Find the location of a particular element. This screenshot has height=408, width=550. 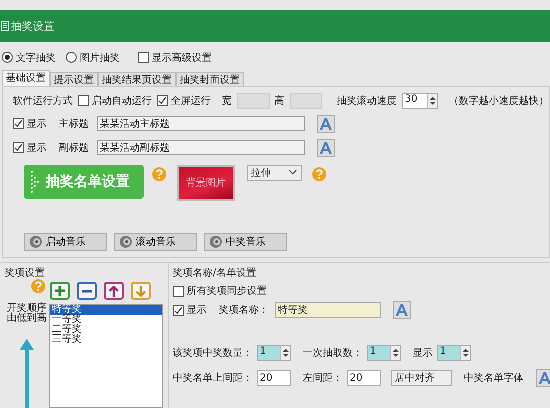

tab: 基础设置 is located at coordinates (26, 78).